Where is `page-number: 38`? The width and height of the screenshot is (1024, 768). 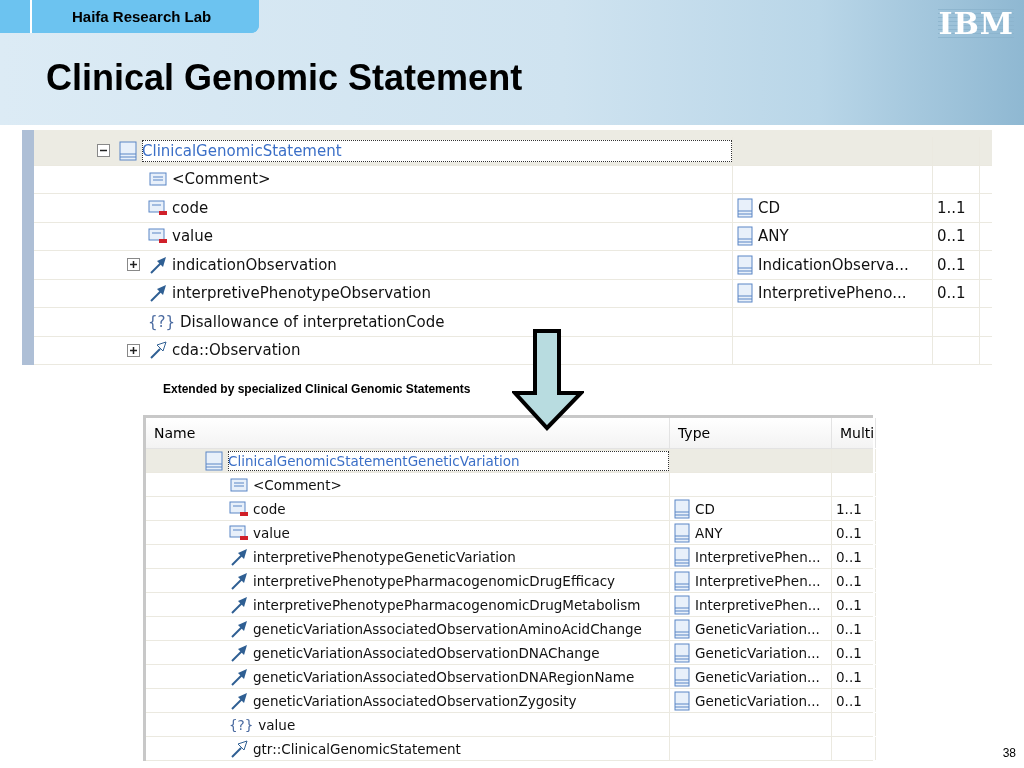
page-number: 38 is located at coordinates (1009, 753).